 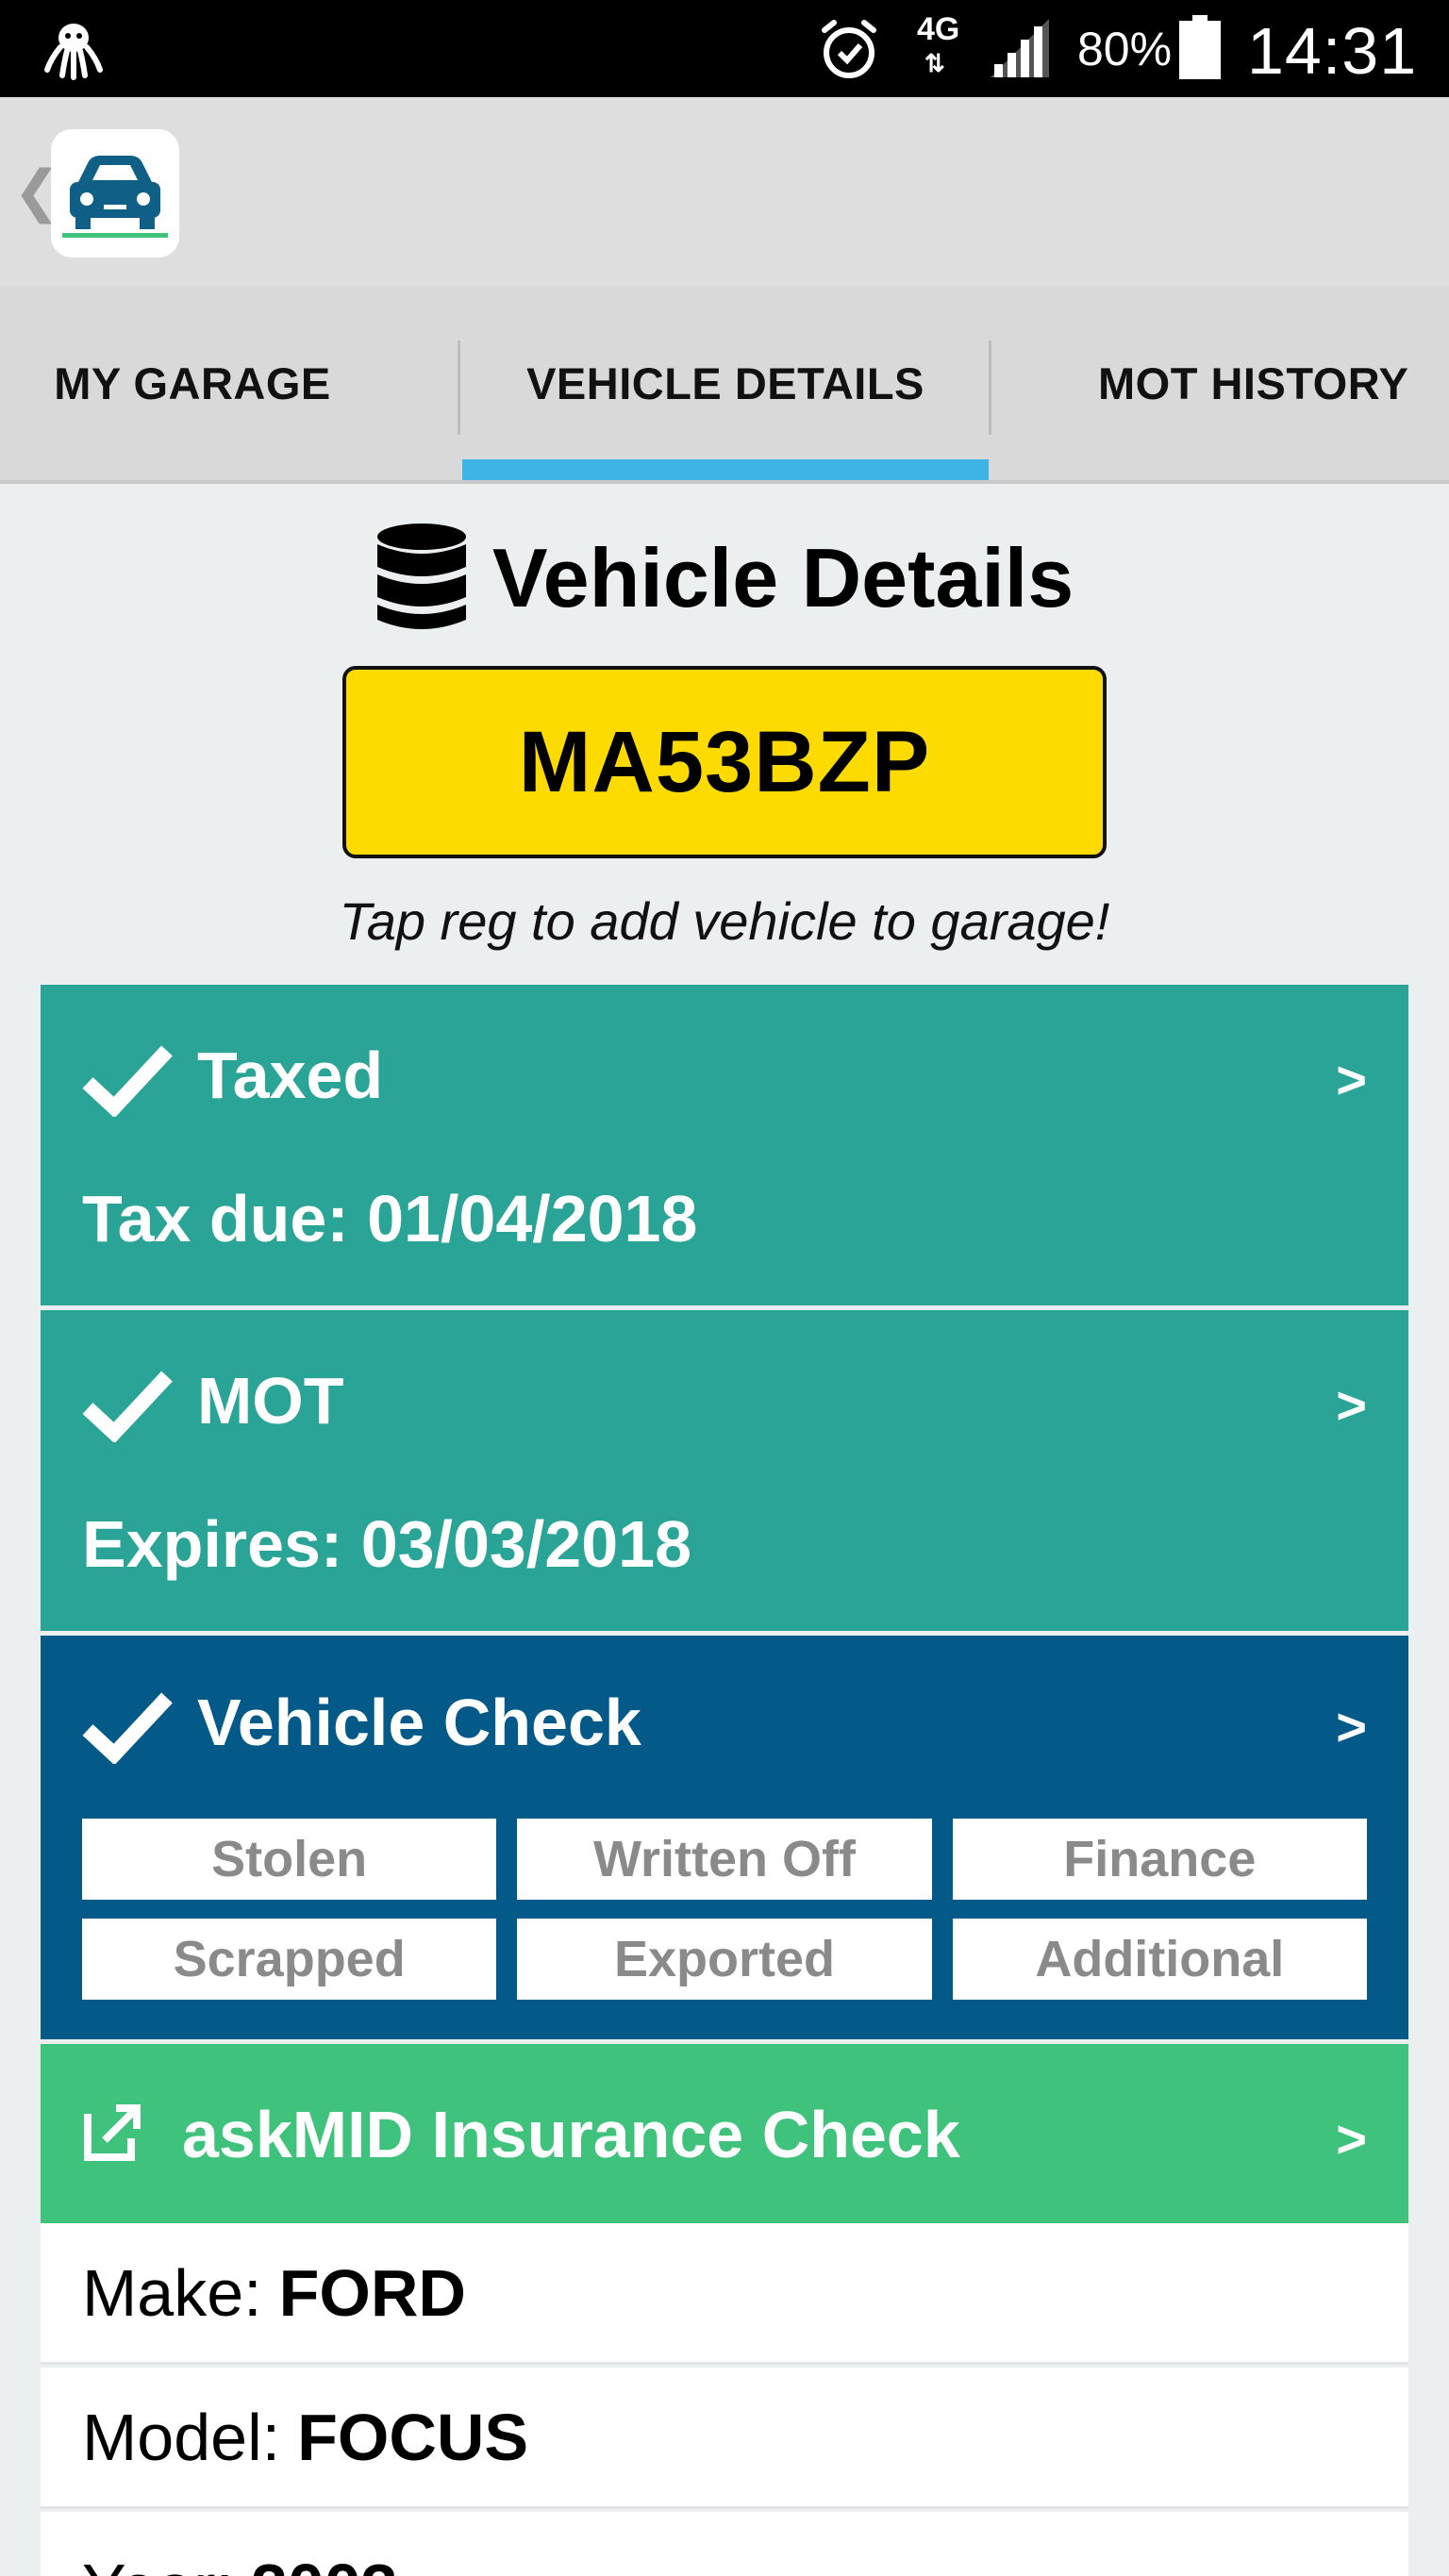 I want to click on model-row: Model: FOCUS, so click(x=724, y=2438).